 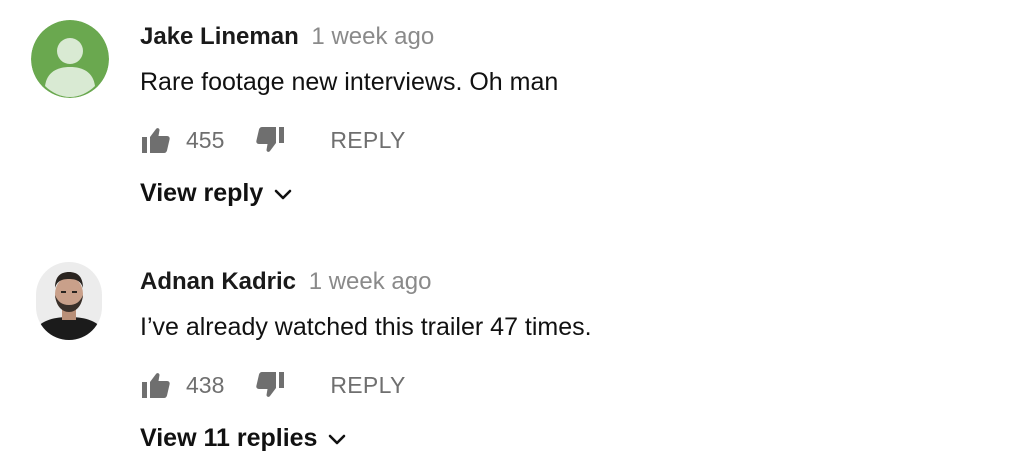 What do you see at coordinates (229, 438) in the screenshot?
I see `view-replies-label: View 11 replies` at bounding box center [229, 438].